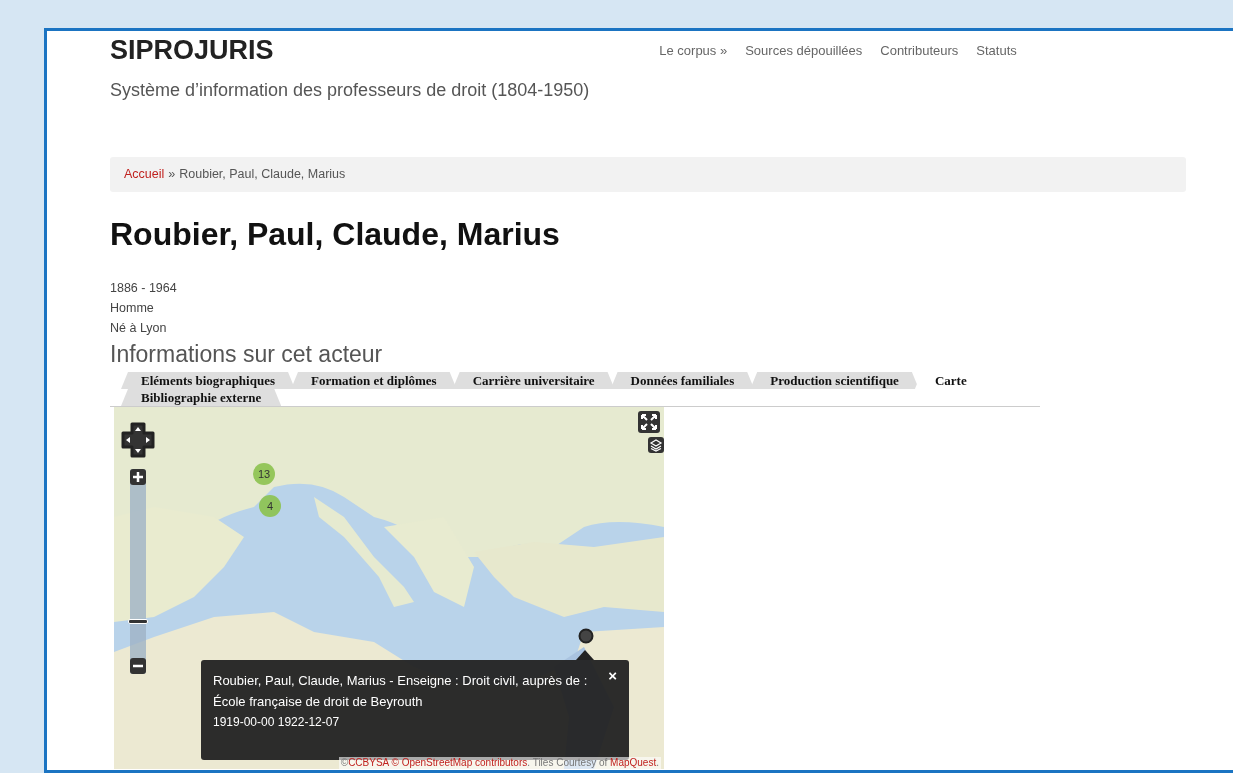  Describe the element at coordinates (401, 691) in the screenshot. I see `popup-text: Roubier, Paul, Claude, Marius - Enseigne : Droit civil, auprès de : École française de droit de Beyrouth` at that location.